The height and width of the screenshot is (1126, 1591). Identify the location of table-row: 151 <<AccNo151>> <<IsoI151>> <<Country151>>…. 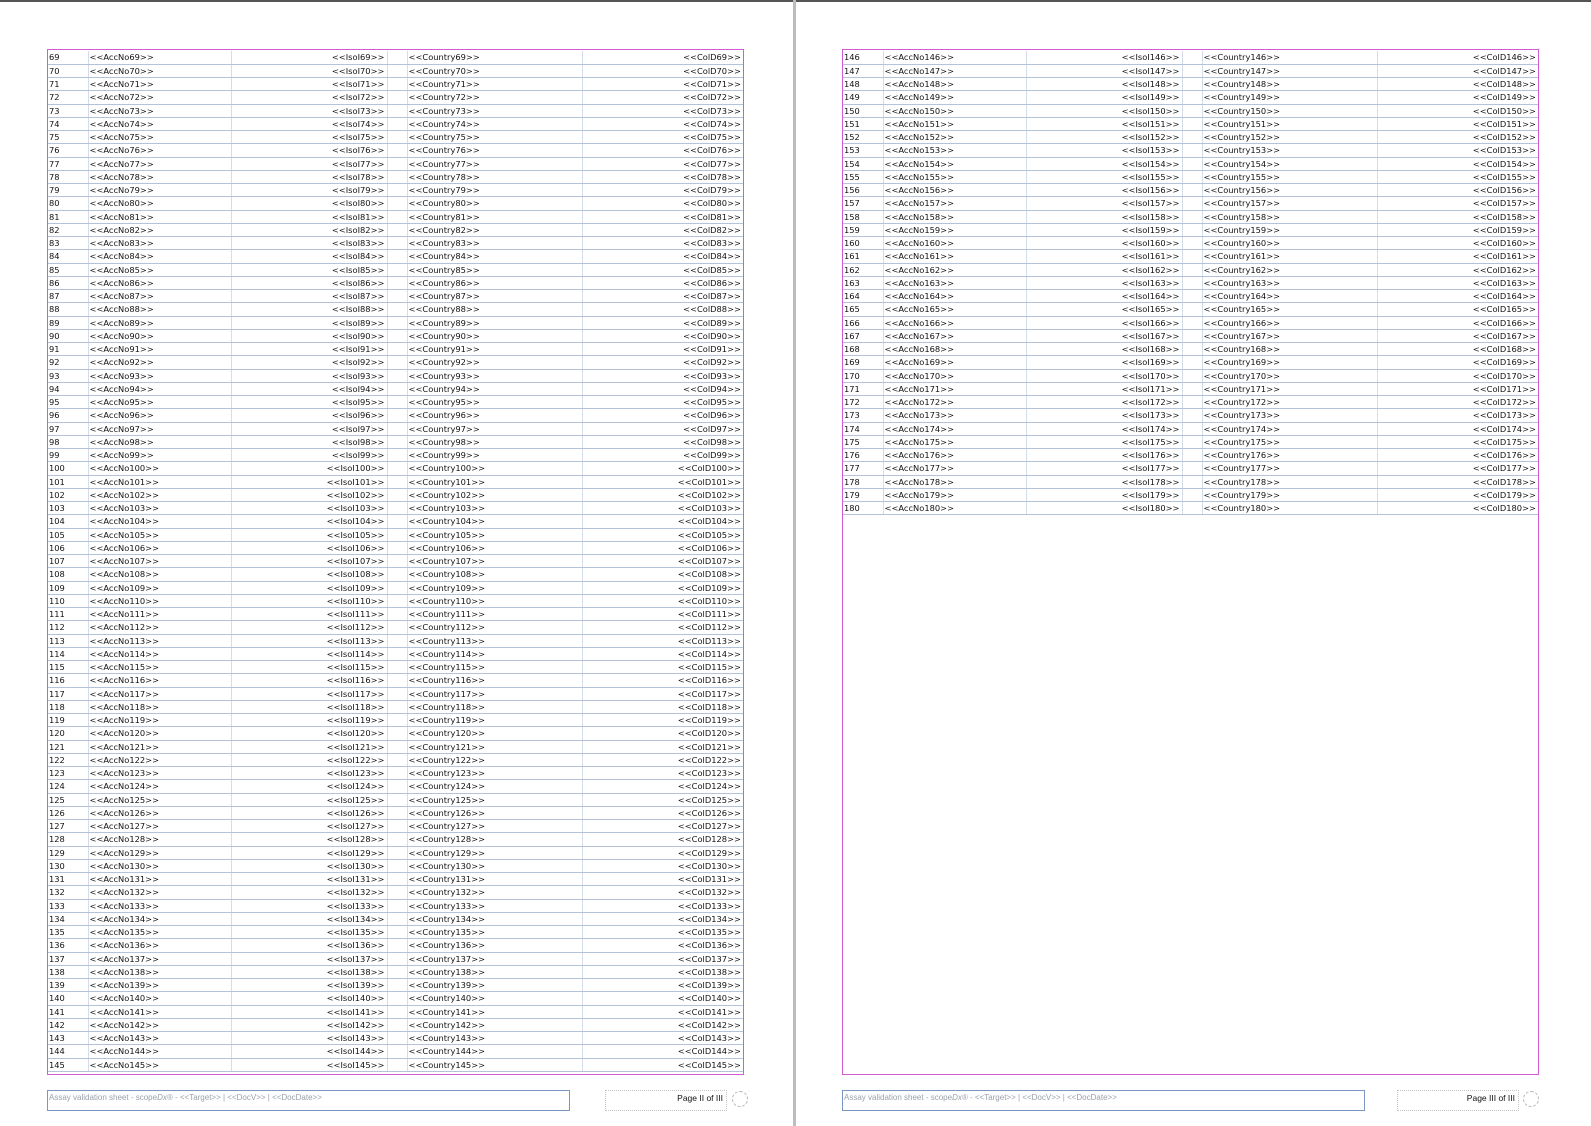
(1190, 124).